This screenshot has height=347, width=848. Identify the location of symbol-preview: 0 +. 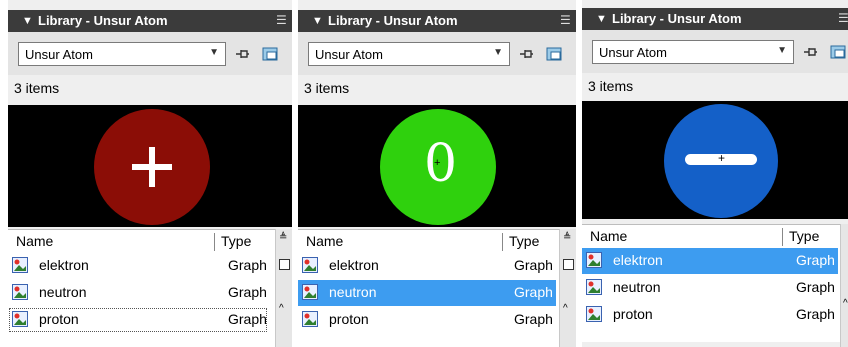
(437, 166).